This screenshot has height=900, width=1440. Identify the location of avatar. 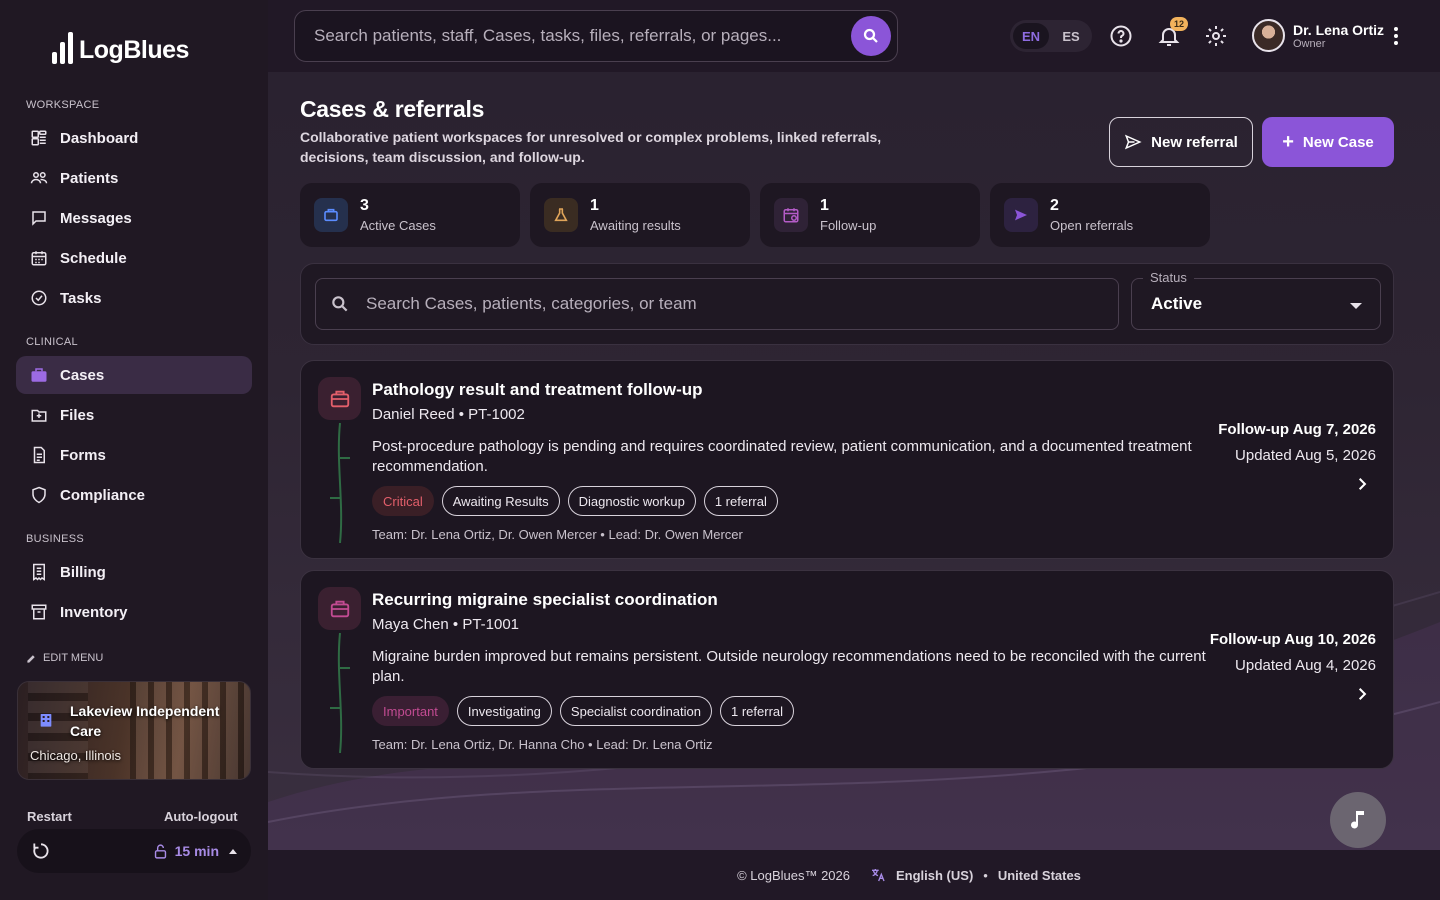
(1268, 35).